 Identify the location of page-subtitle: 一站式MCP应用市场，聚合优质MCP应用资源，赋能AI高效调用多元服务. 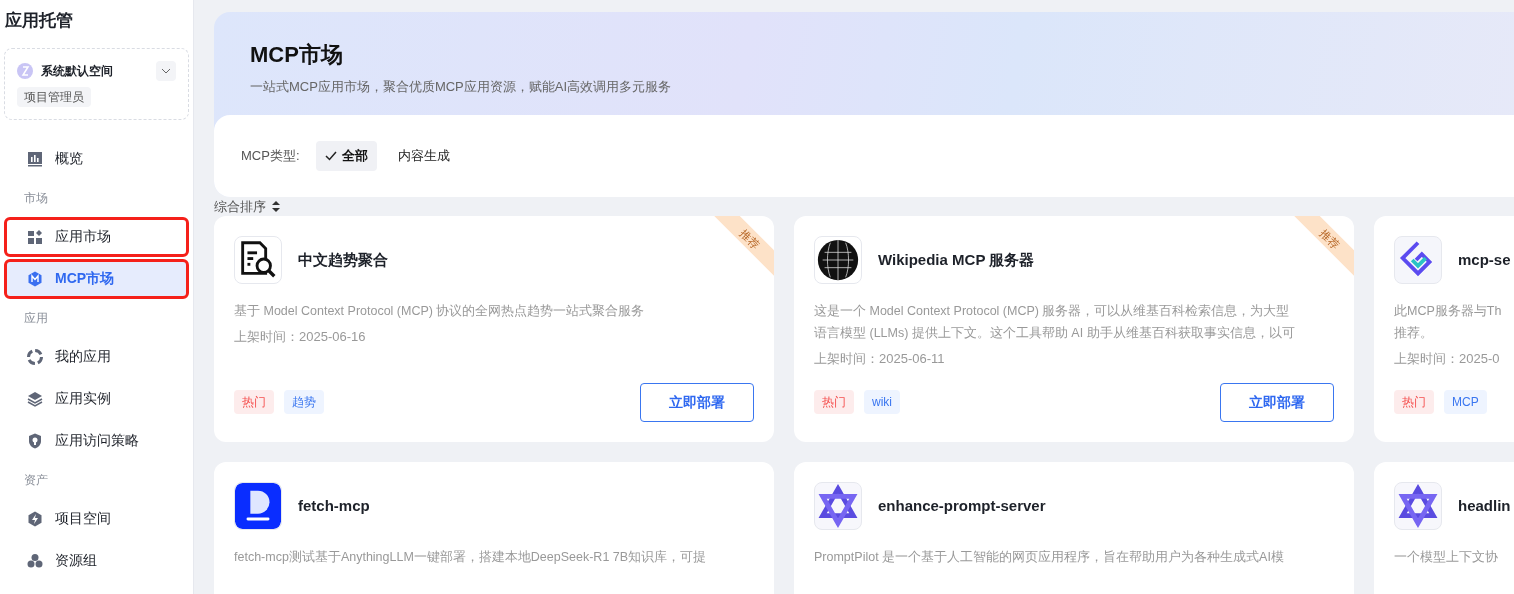
(461, 87).